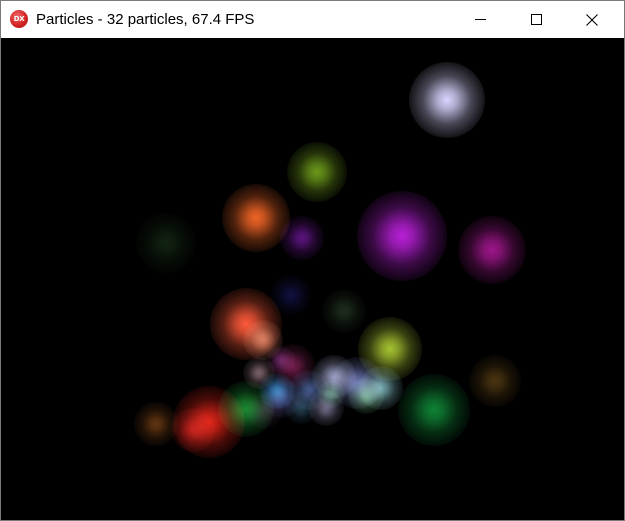  I want to click on dx-app-icon: DX, so click(19, 19).